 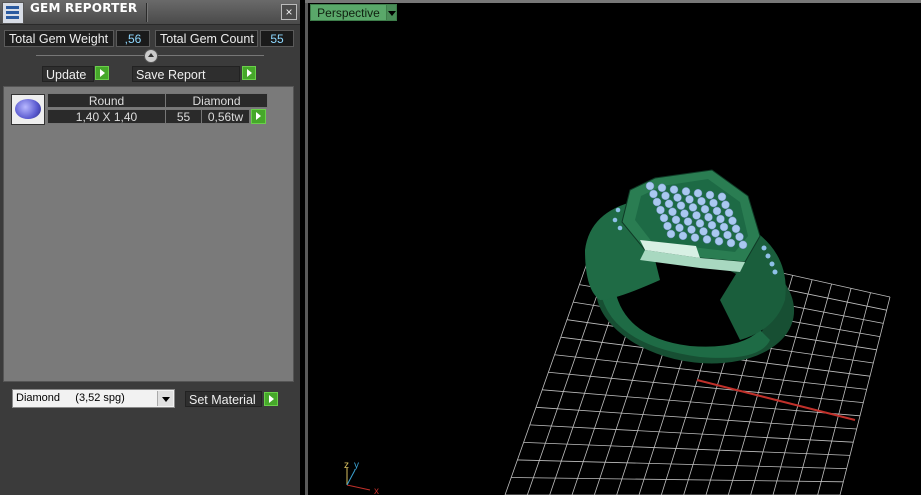 I want to click on ring-model, so click(x=694, y=273).